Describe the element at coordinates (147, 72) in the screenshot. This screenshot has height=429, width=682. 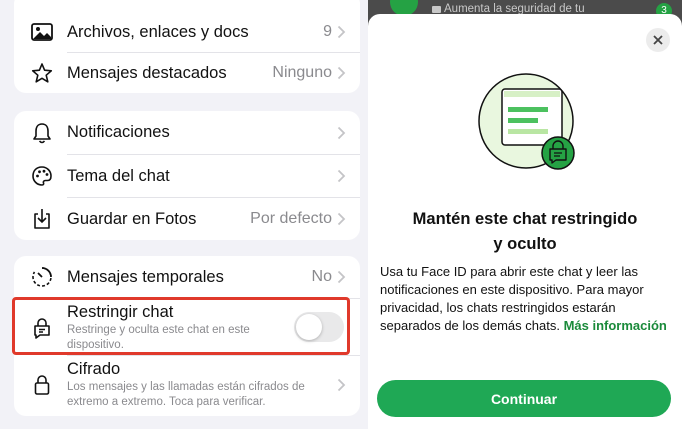
I see `starred-messages-label: Mensajes destacados` at that location.